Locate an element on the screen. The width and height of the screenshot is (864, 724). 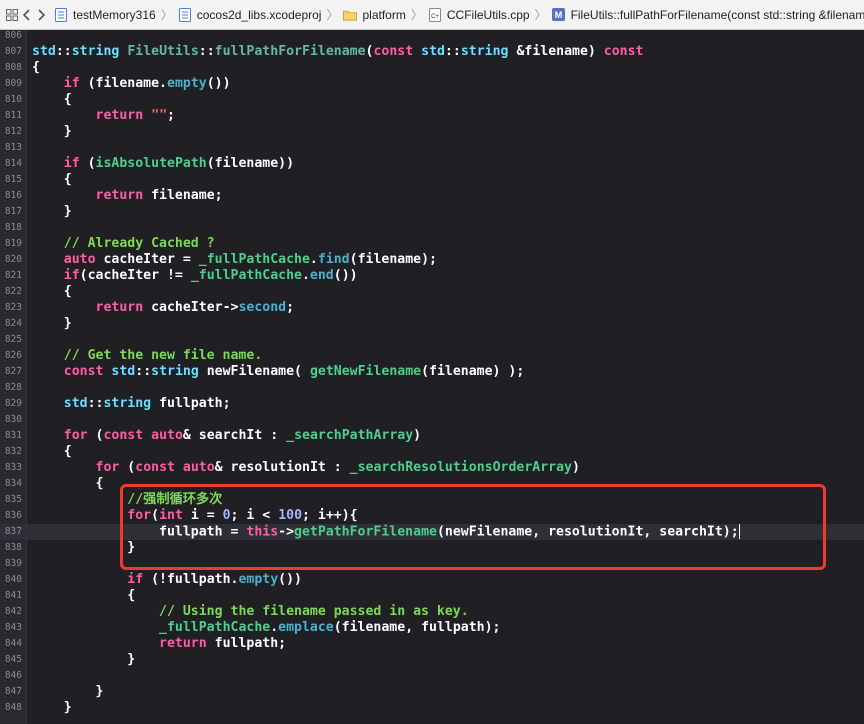
code-line: 810 { is located at coordinates (432, 100).